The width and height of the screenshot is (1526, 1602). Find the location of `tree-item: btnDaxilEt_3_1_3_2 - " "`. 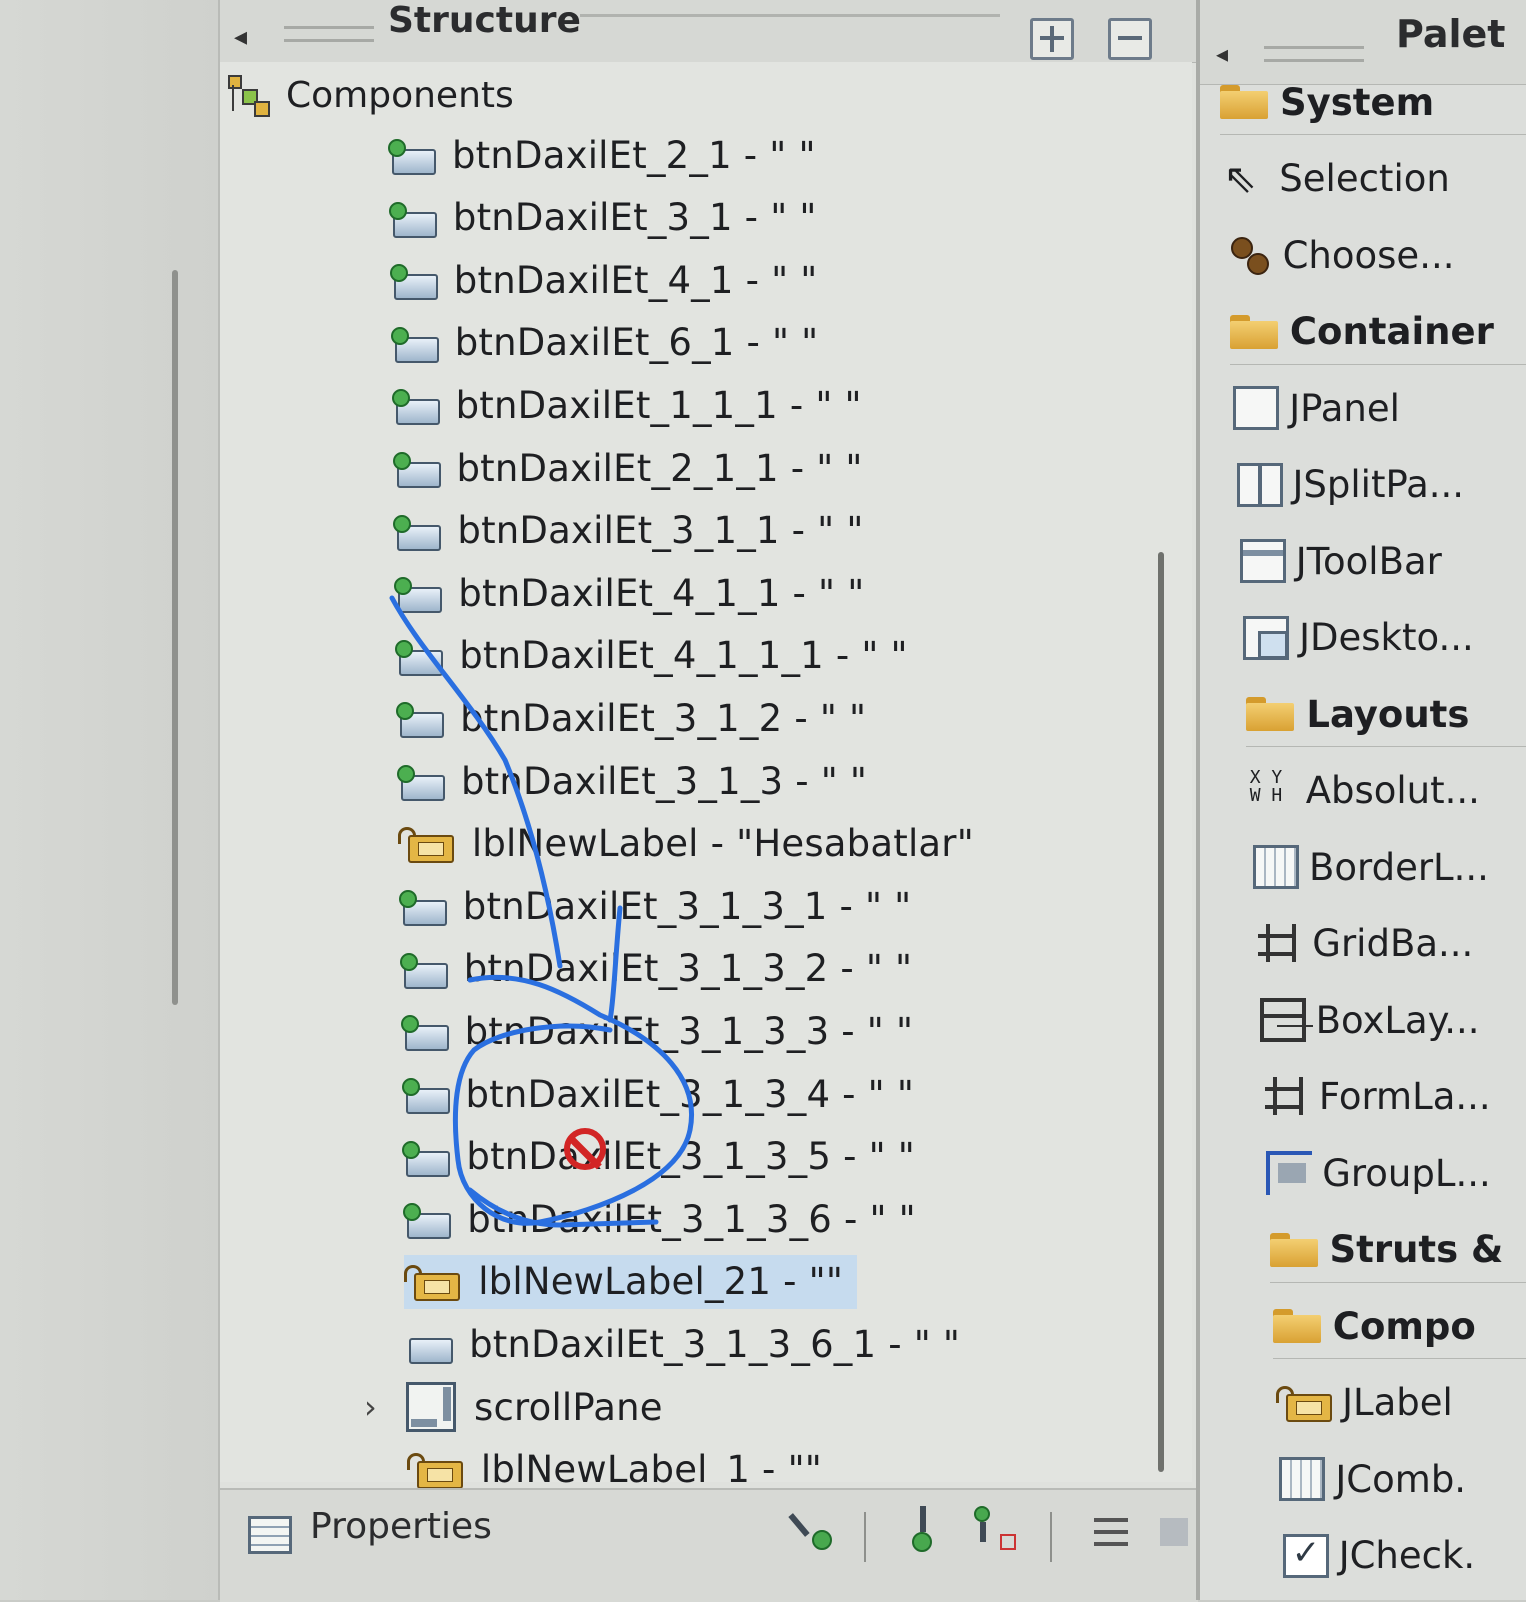

tree-item: btnDaxilEt_3_1_3_2 - " " is located at coordinates (656, 969).